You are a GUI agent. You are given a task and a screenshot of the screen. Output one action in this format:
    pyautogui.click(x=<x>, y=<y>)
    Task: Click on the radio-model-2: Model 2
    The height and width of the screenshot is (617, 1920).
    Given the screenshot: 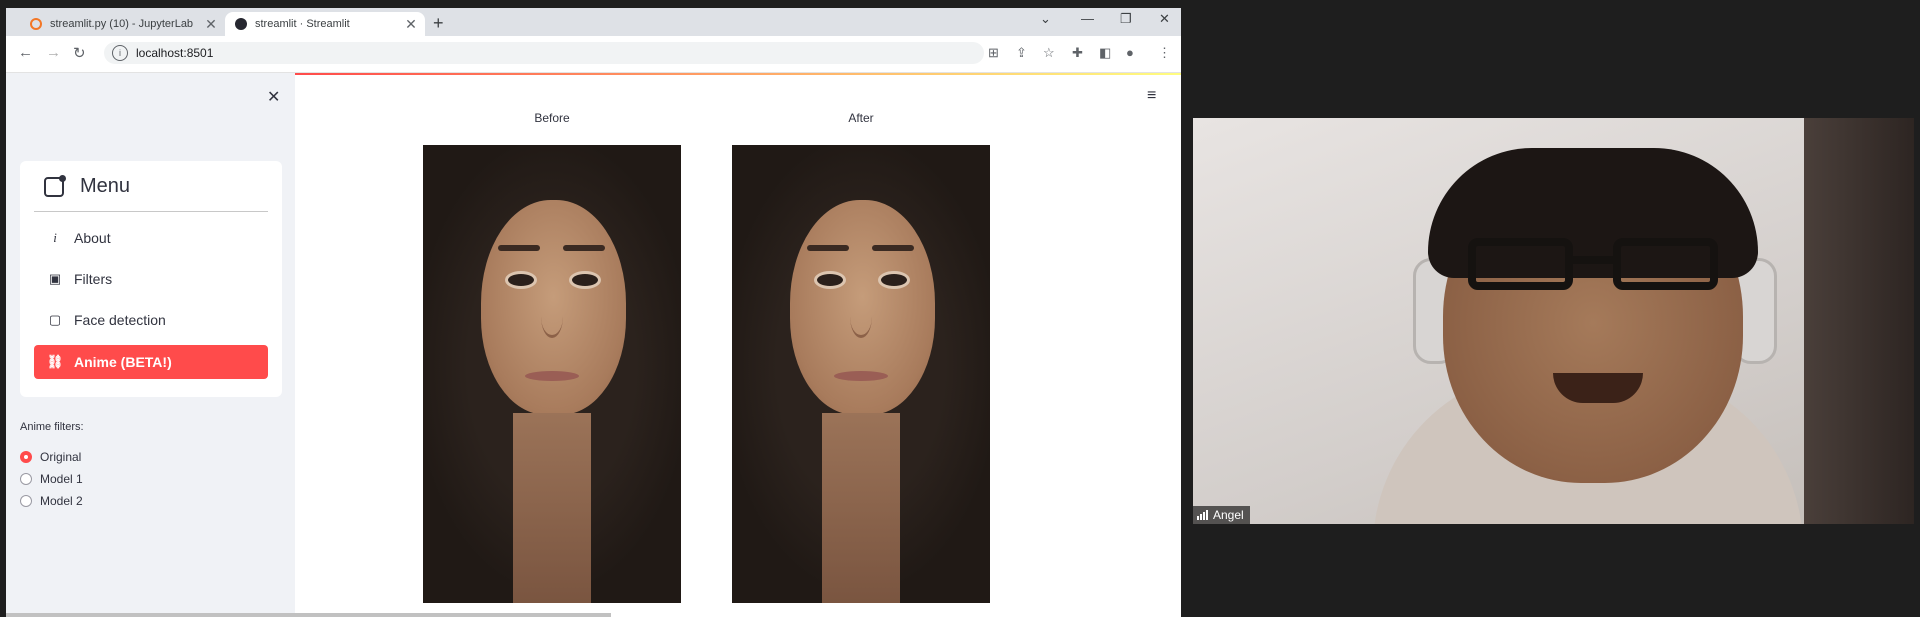 What is the action you would take?
    pyautogui.click(x=51, y=501)
    